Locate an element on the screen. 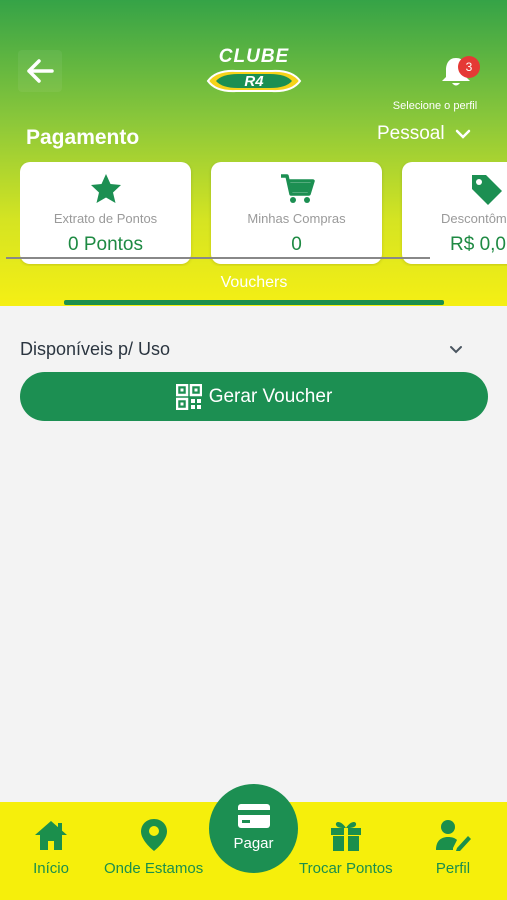  svg-text: R4 is located at coordinates (254, 81).